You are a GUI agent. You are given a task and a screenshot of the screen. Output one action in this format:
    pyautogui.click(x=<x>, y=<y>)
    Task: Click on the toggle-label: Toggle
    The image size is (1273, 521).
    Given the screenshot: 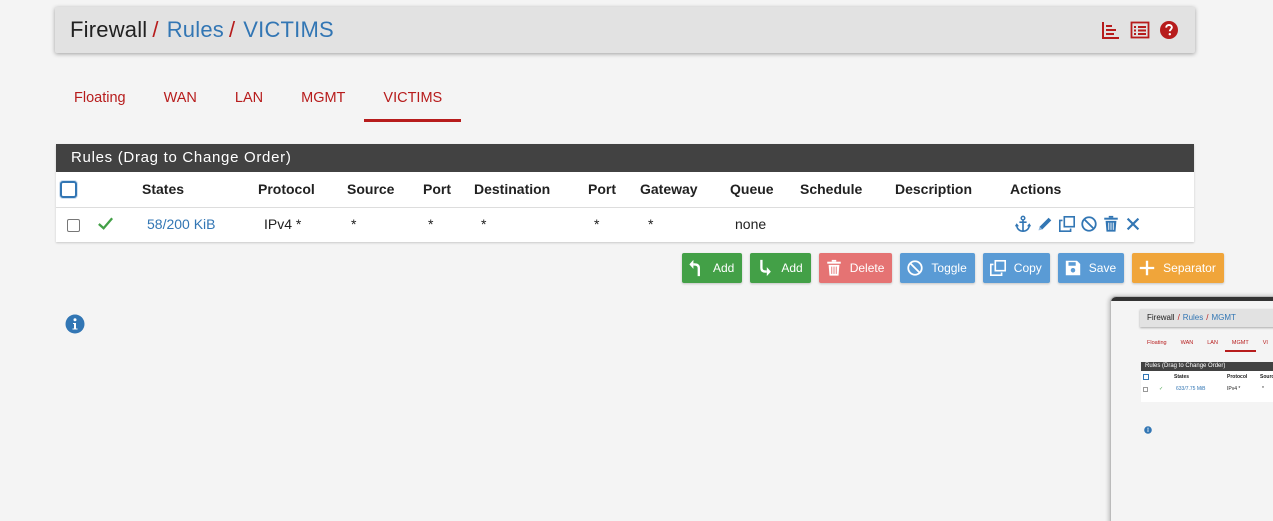 What is the action you would take?
    pyautogui.click(x=949, y=268)
    